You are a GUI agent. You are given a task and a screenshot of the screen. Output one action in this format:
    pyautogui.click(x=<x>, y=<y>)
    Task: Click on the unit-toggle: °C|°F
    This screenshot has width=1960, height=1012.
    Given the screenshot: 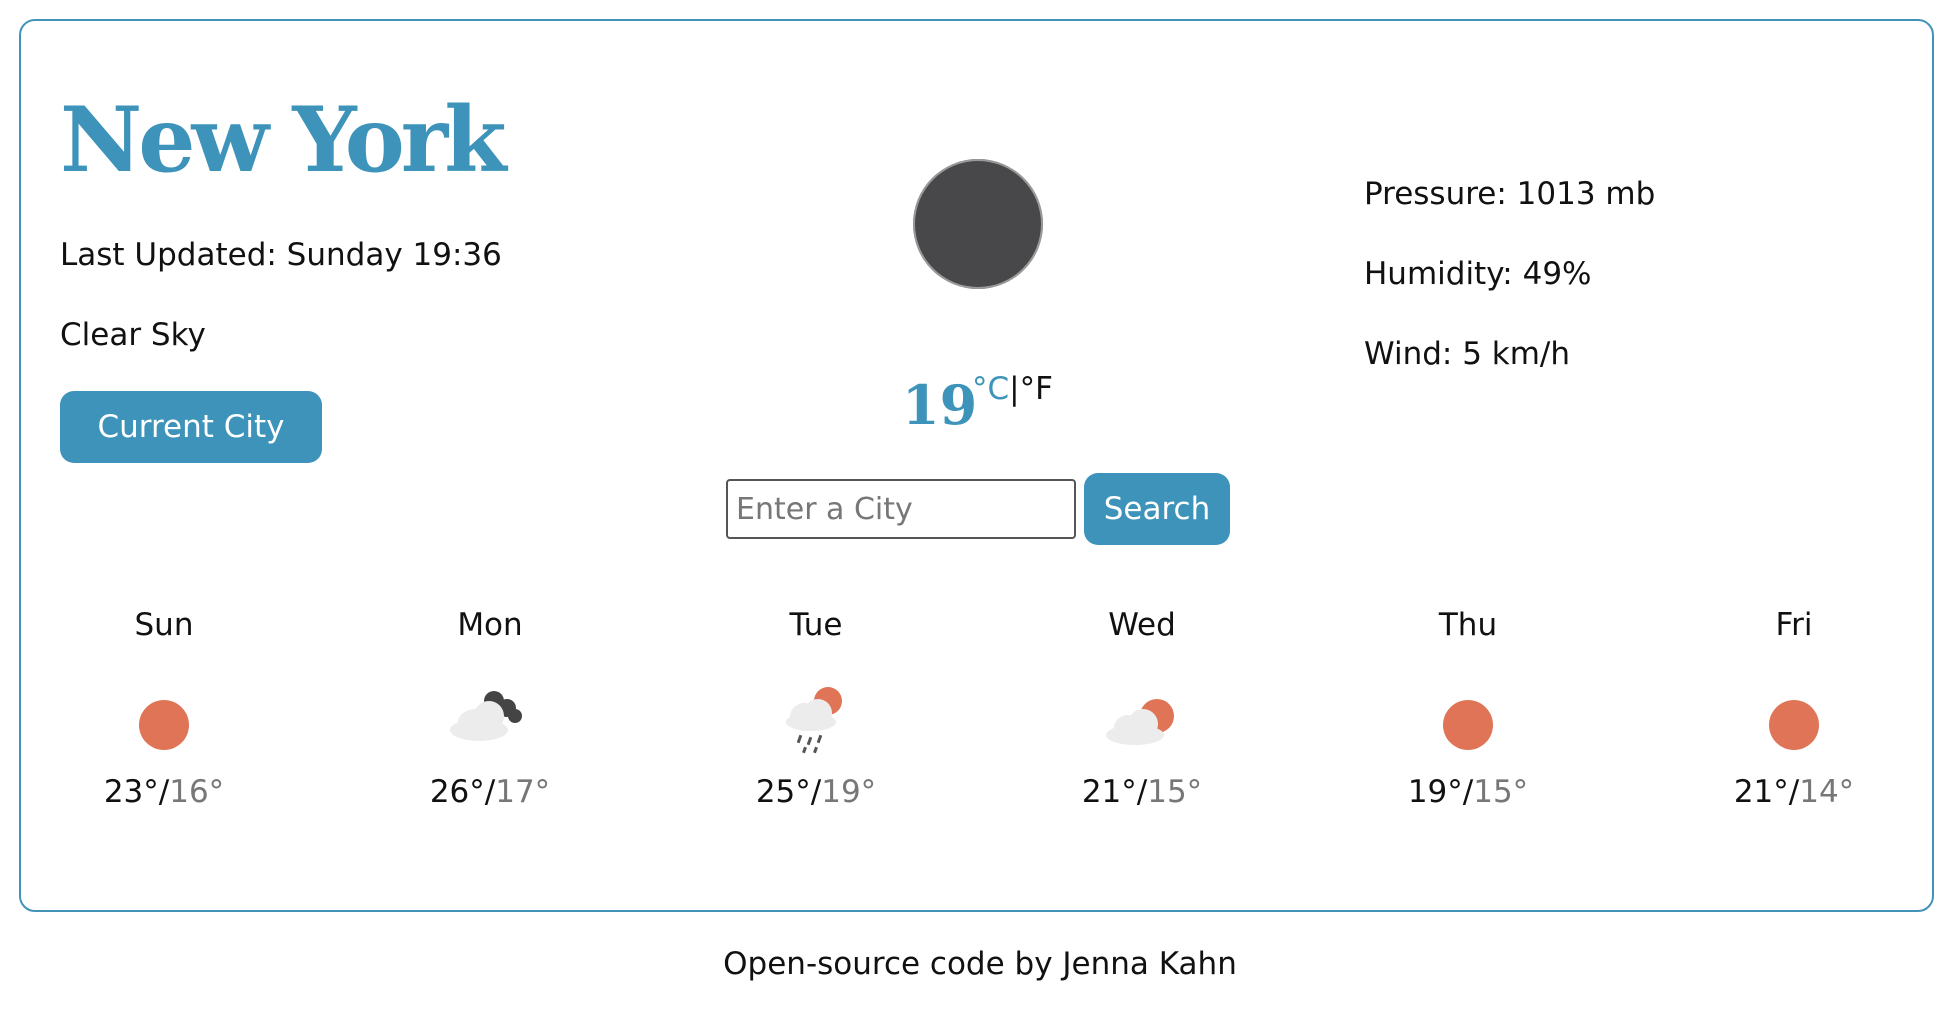 What is the action you would take?
    pyautogui.click(x=1012, y=389)
    